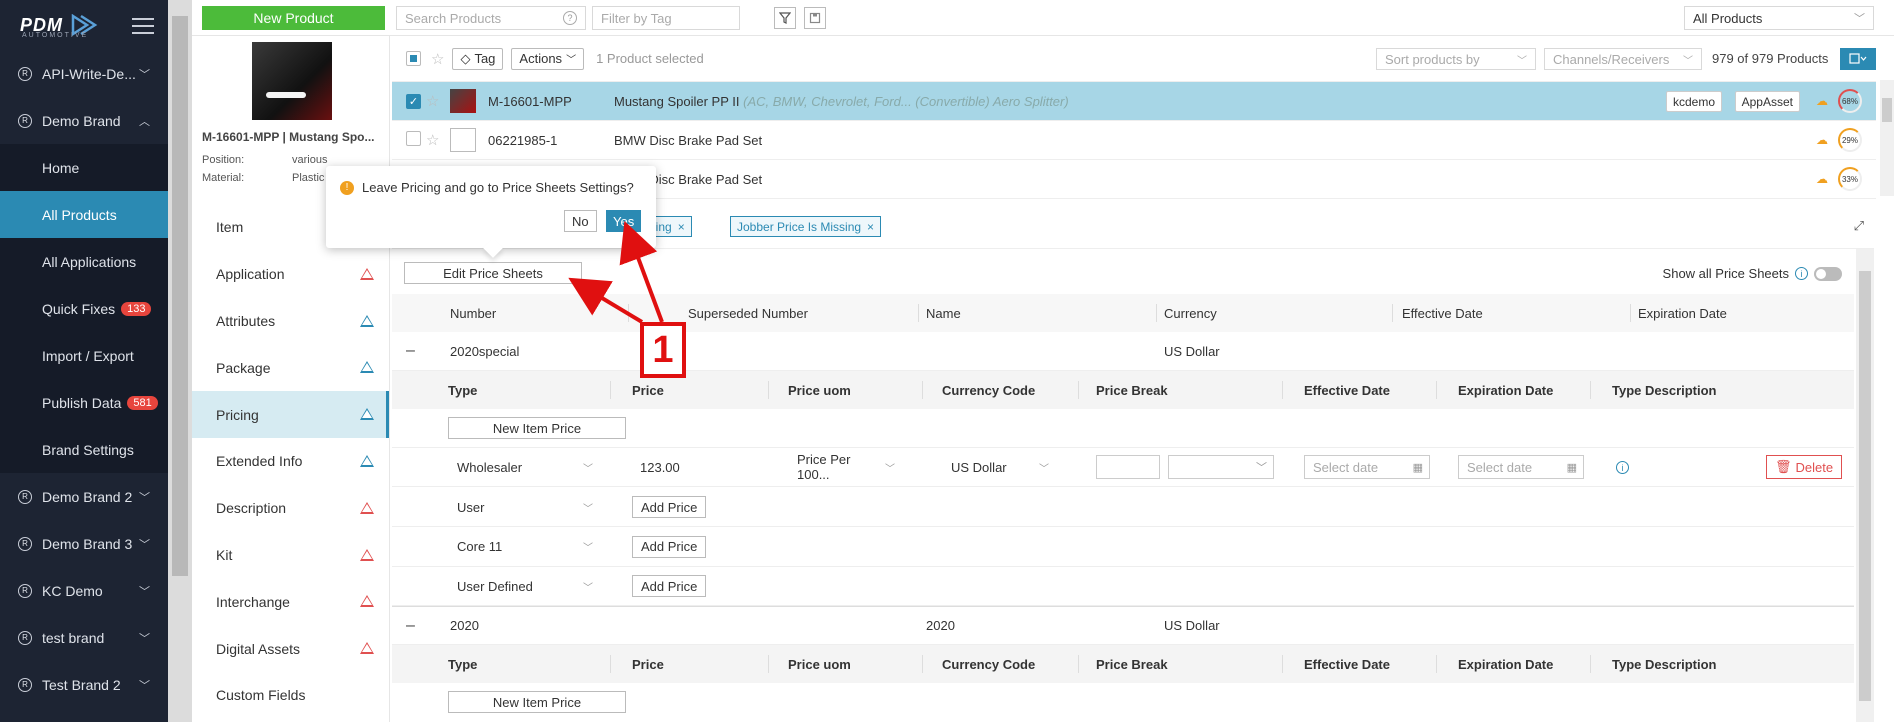  Describe the element at coordinates (290, 648) in the screenshot. I see `tab-digital-assets: Digital Assets` at that location.